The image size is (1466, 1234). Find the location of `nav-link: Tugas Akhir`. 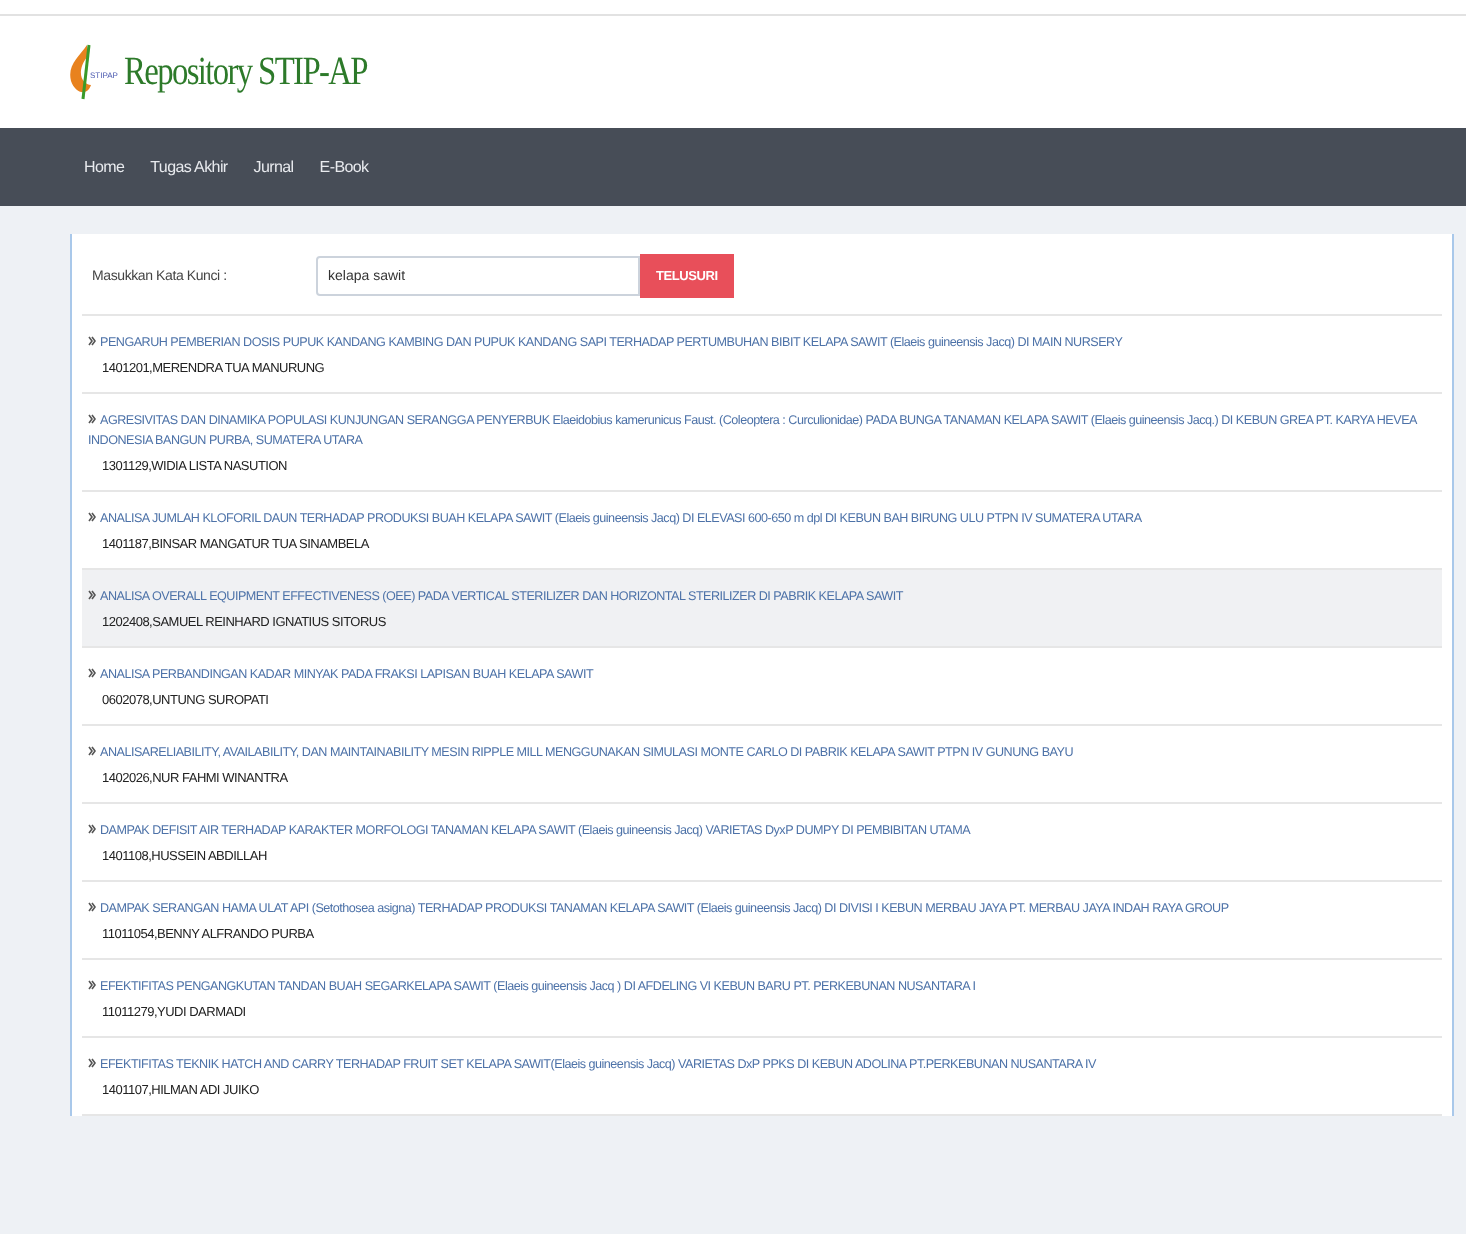

nav-link: Tugas Akhir is located at coordinates (189, 167).